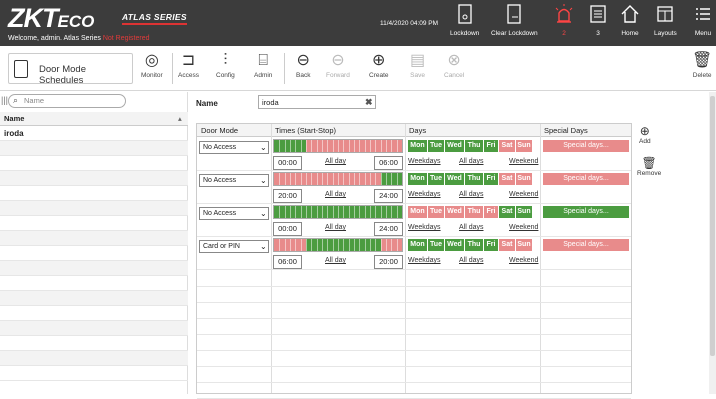 This screenshot has height=399, width=716. What do you see at coordinates (225, 64) in the screenshot?
I see `config-button: ⫶ Config` at bounding box center [225, 64].